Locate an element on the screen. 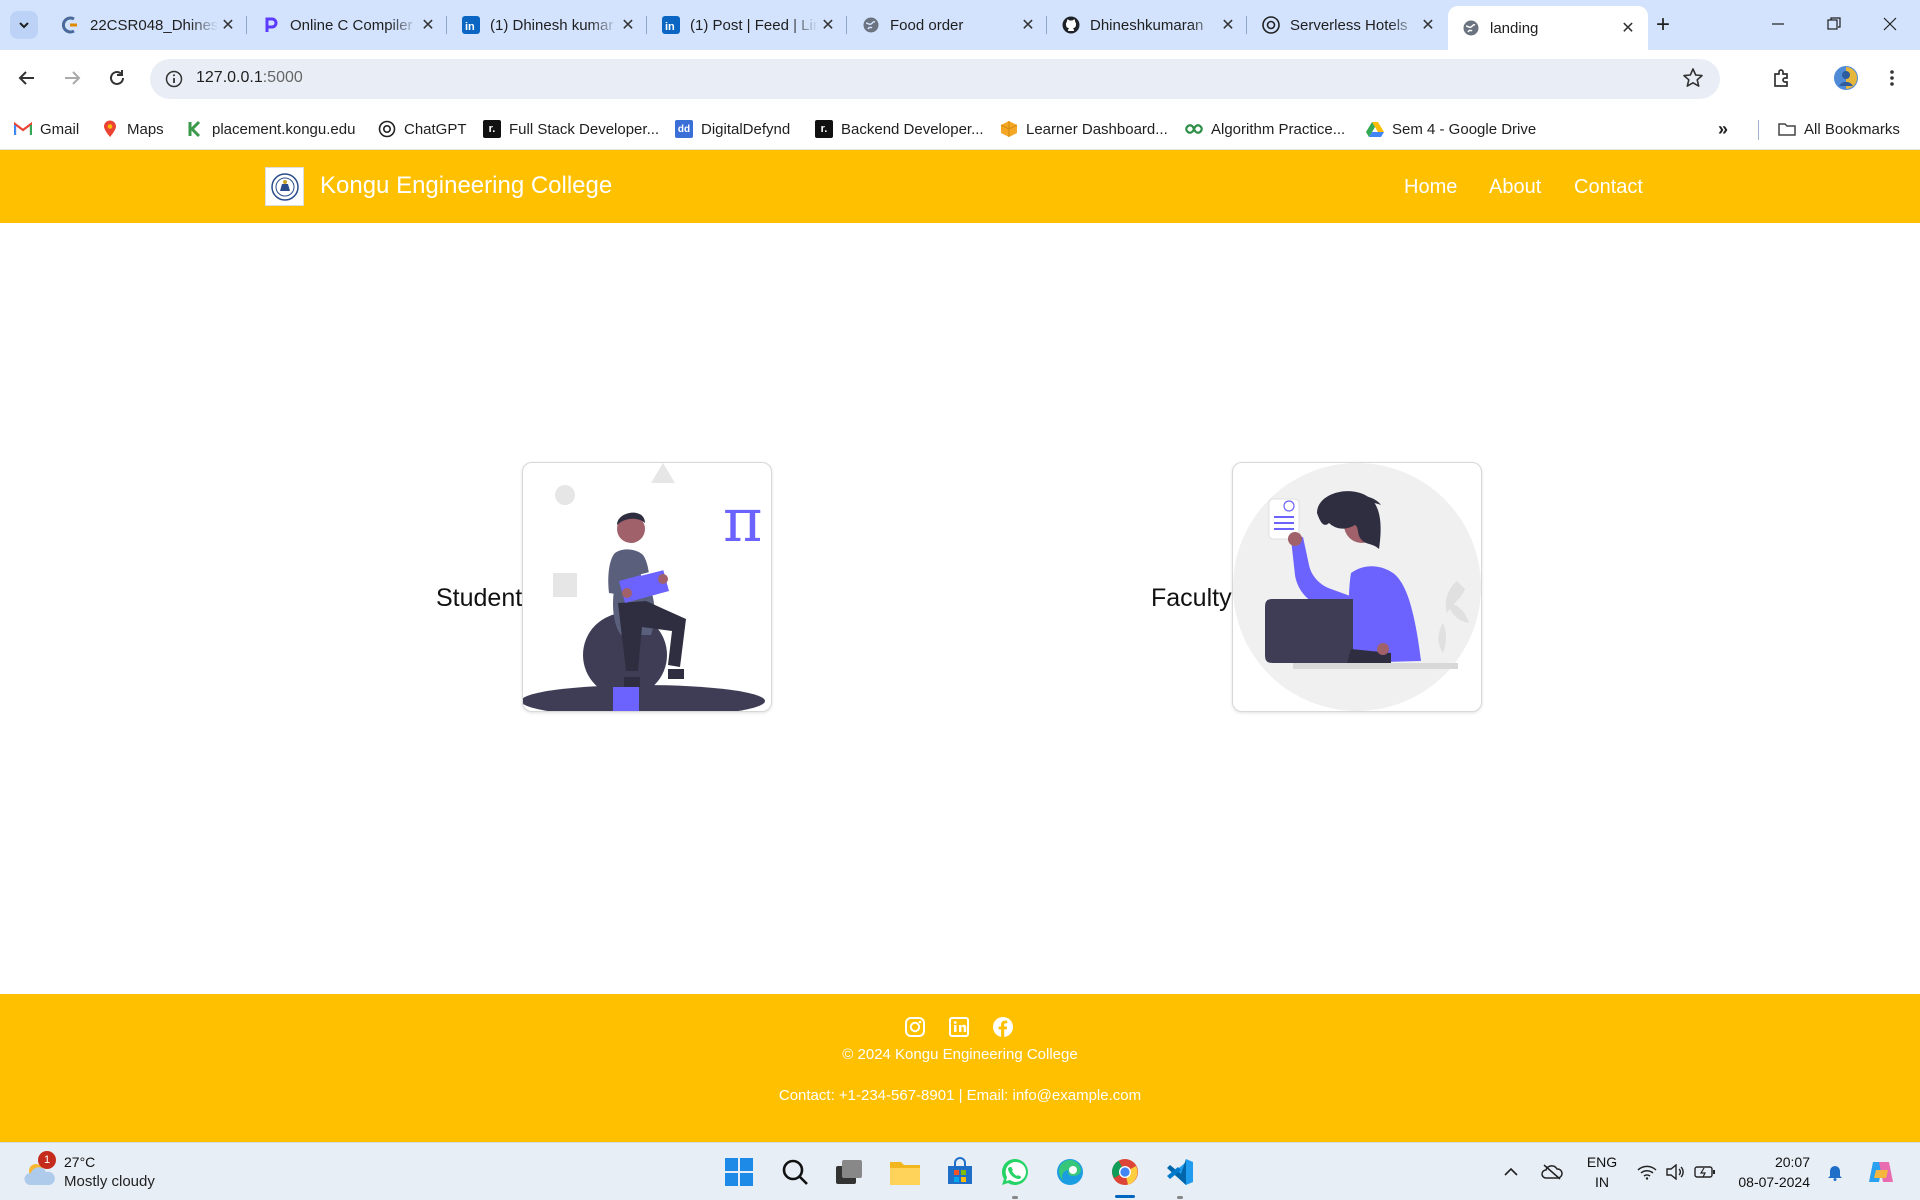 Image resolution: width=1920 pixels, height=1200 pixels. language-indicator: ENG IN is located at coordinates (1602, 1172).